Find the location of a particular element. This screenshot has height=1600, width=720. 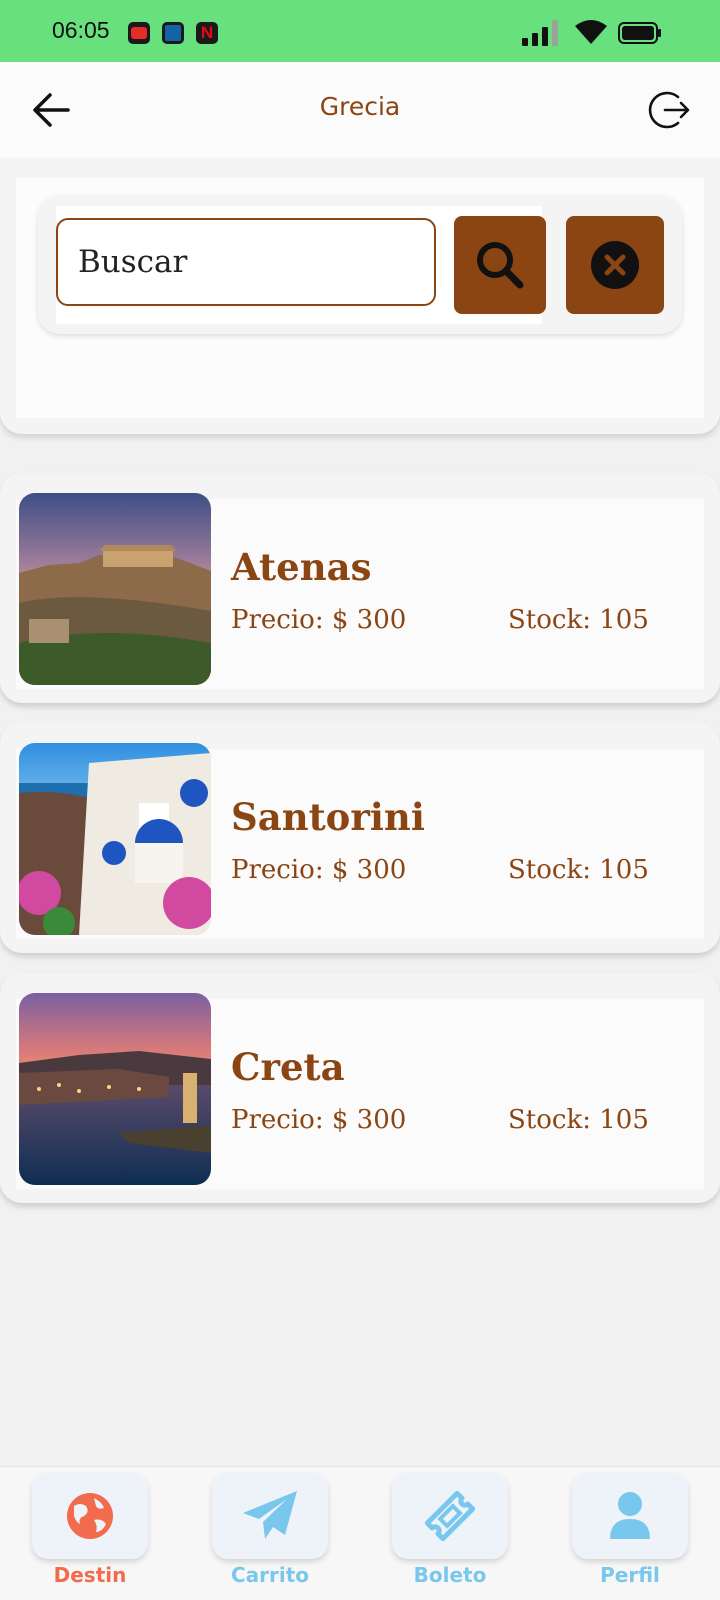

close-circle-icon is located at coordinates (615, 265).